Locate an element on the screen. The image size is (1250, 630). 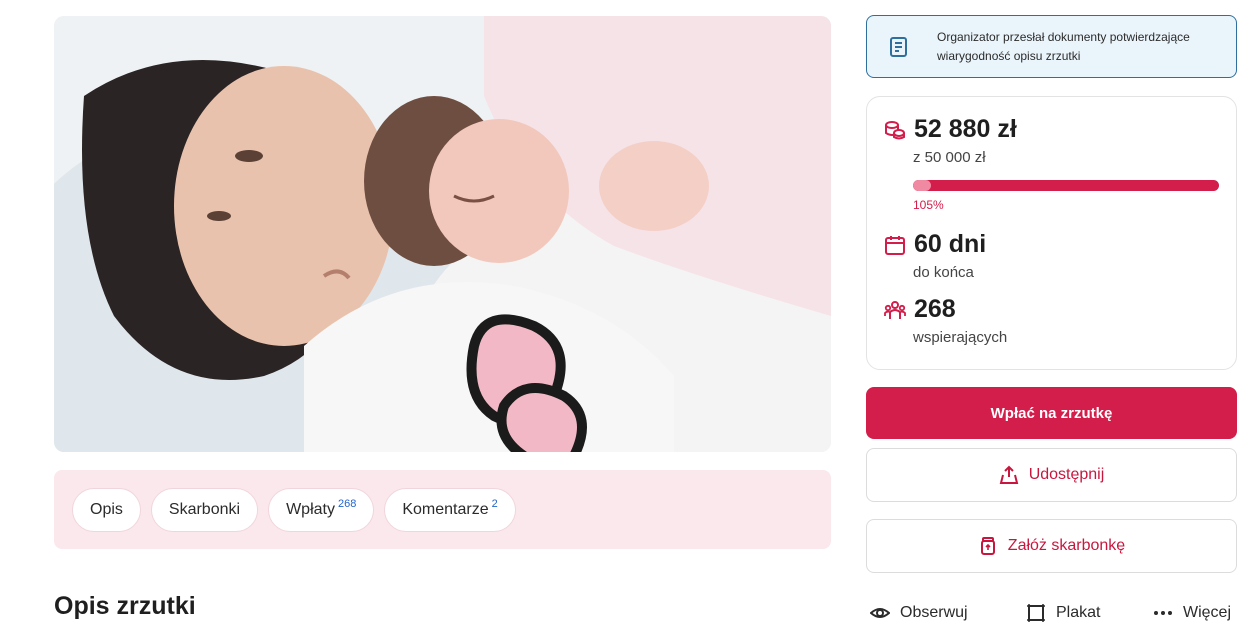
more-button: Więcej is located at coordinates (1192, 613).